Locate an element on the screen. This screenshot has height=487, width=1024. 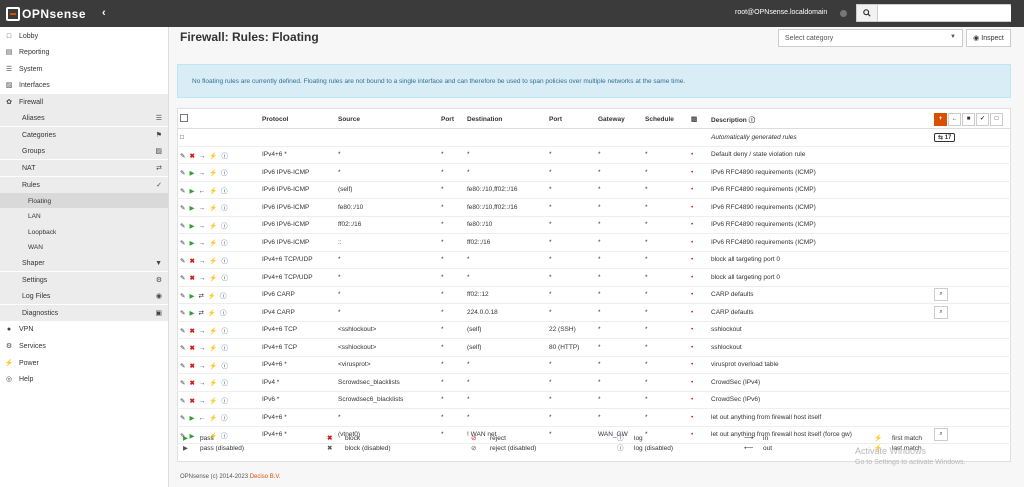
sidebar-item-categories: Categories ⚑ is located at coordinates (84, 135).